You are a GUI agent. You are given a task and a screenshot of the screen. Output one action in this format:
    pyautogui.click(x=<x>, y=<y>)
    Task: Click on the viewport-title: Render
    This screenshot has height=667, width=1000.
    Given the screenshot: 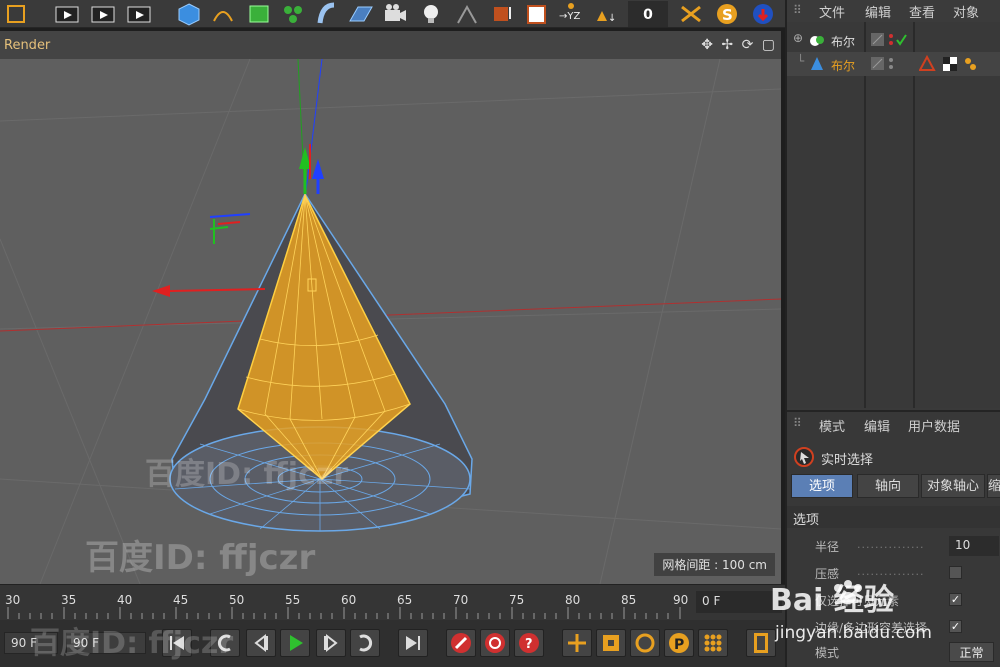 What is the action you would take?
    pyautogui.click(x=27, y=45)
    